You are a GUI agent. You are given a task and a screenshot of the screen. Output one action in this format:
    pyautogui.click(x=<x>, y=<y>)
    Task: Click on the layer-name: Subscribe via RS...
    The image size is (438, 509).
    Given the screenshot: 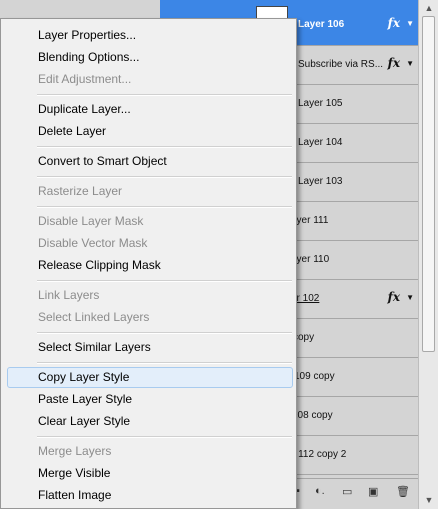 What is the action you would take?
    pyautogui.click(x=341, y=64)
    